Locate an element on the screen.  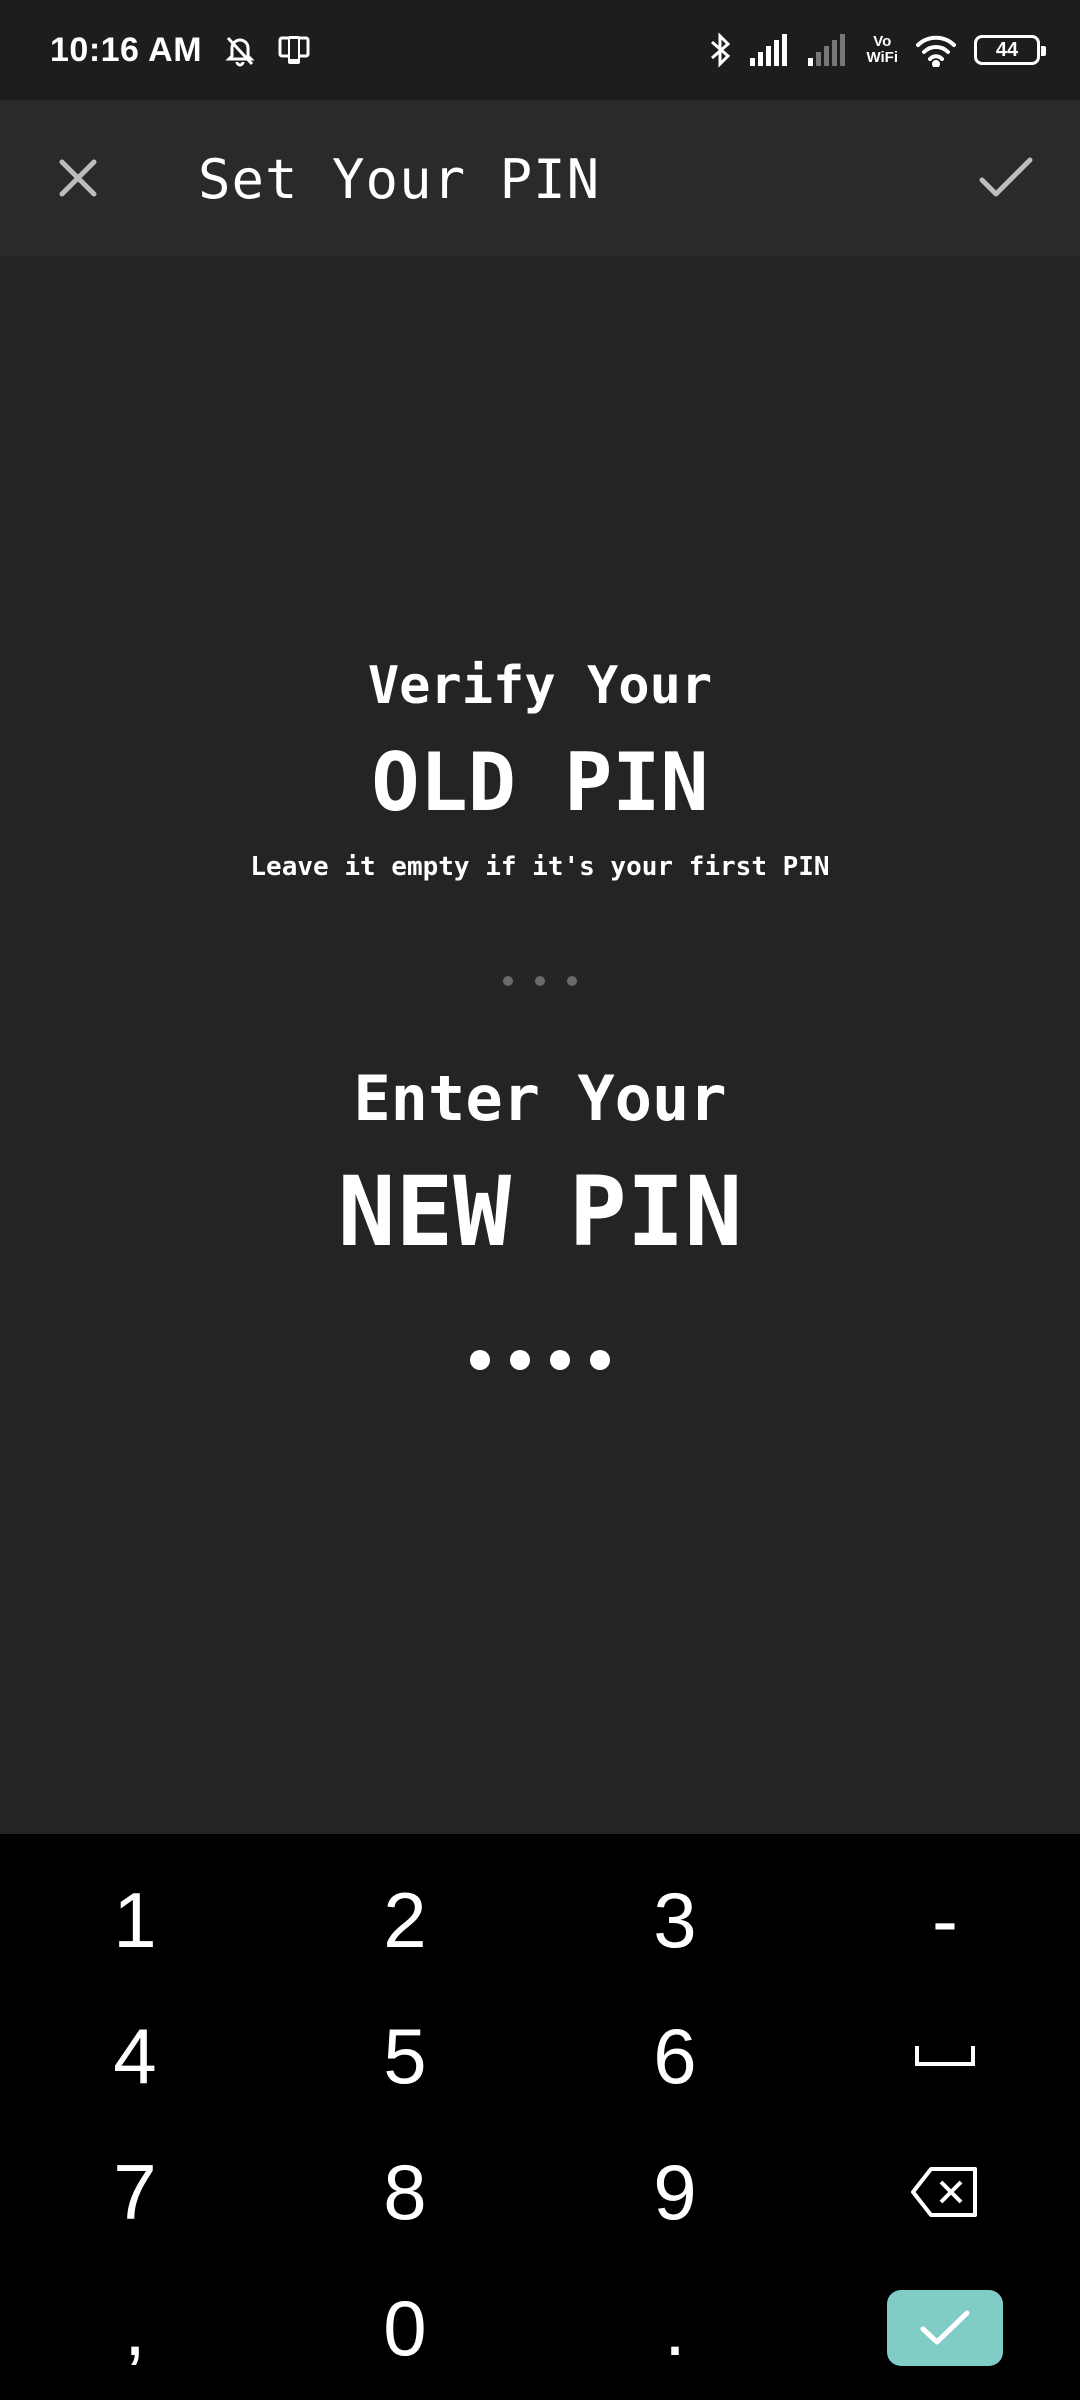
key-6: 6 is located at coordinates (675, 2056).